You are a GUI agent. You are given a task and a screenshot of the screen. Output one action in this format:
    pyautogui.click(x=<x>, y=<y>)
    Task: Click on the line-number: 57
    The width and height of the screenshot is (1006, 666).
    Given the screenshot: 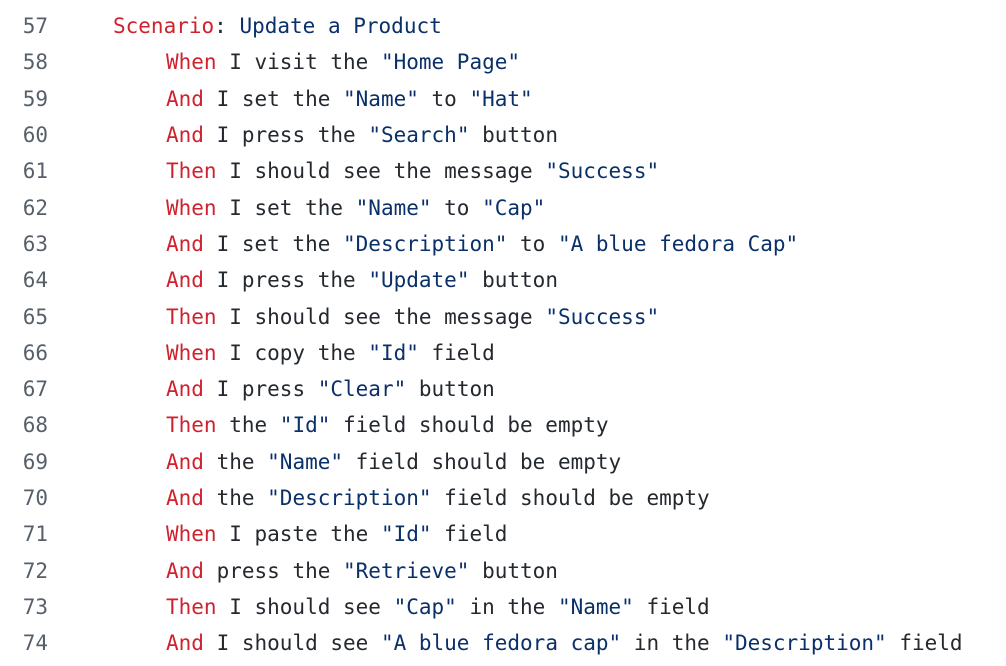 What is the action you would take?
    pyautogui.click(x=24, y=26)
    